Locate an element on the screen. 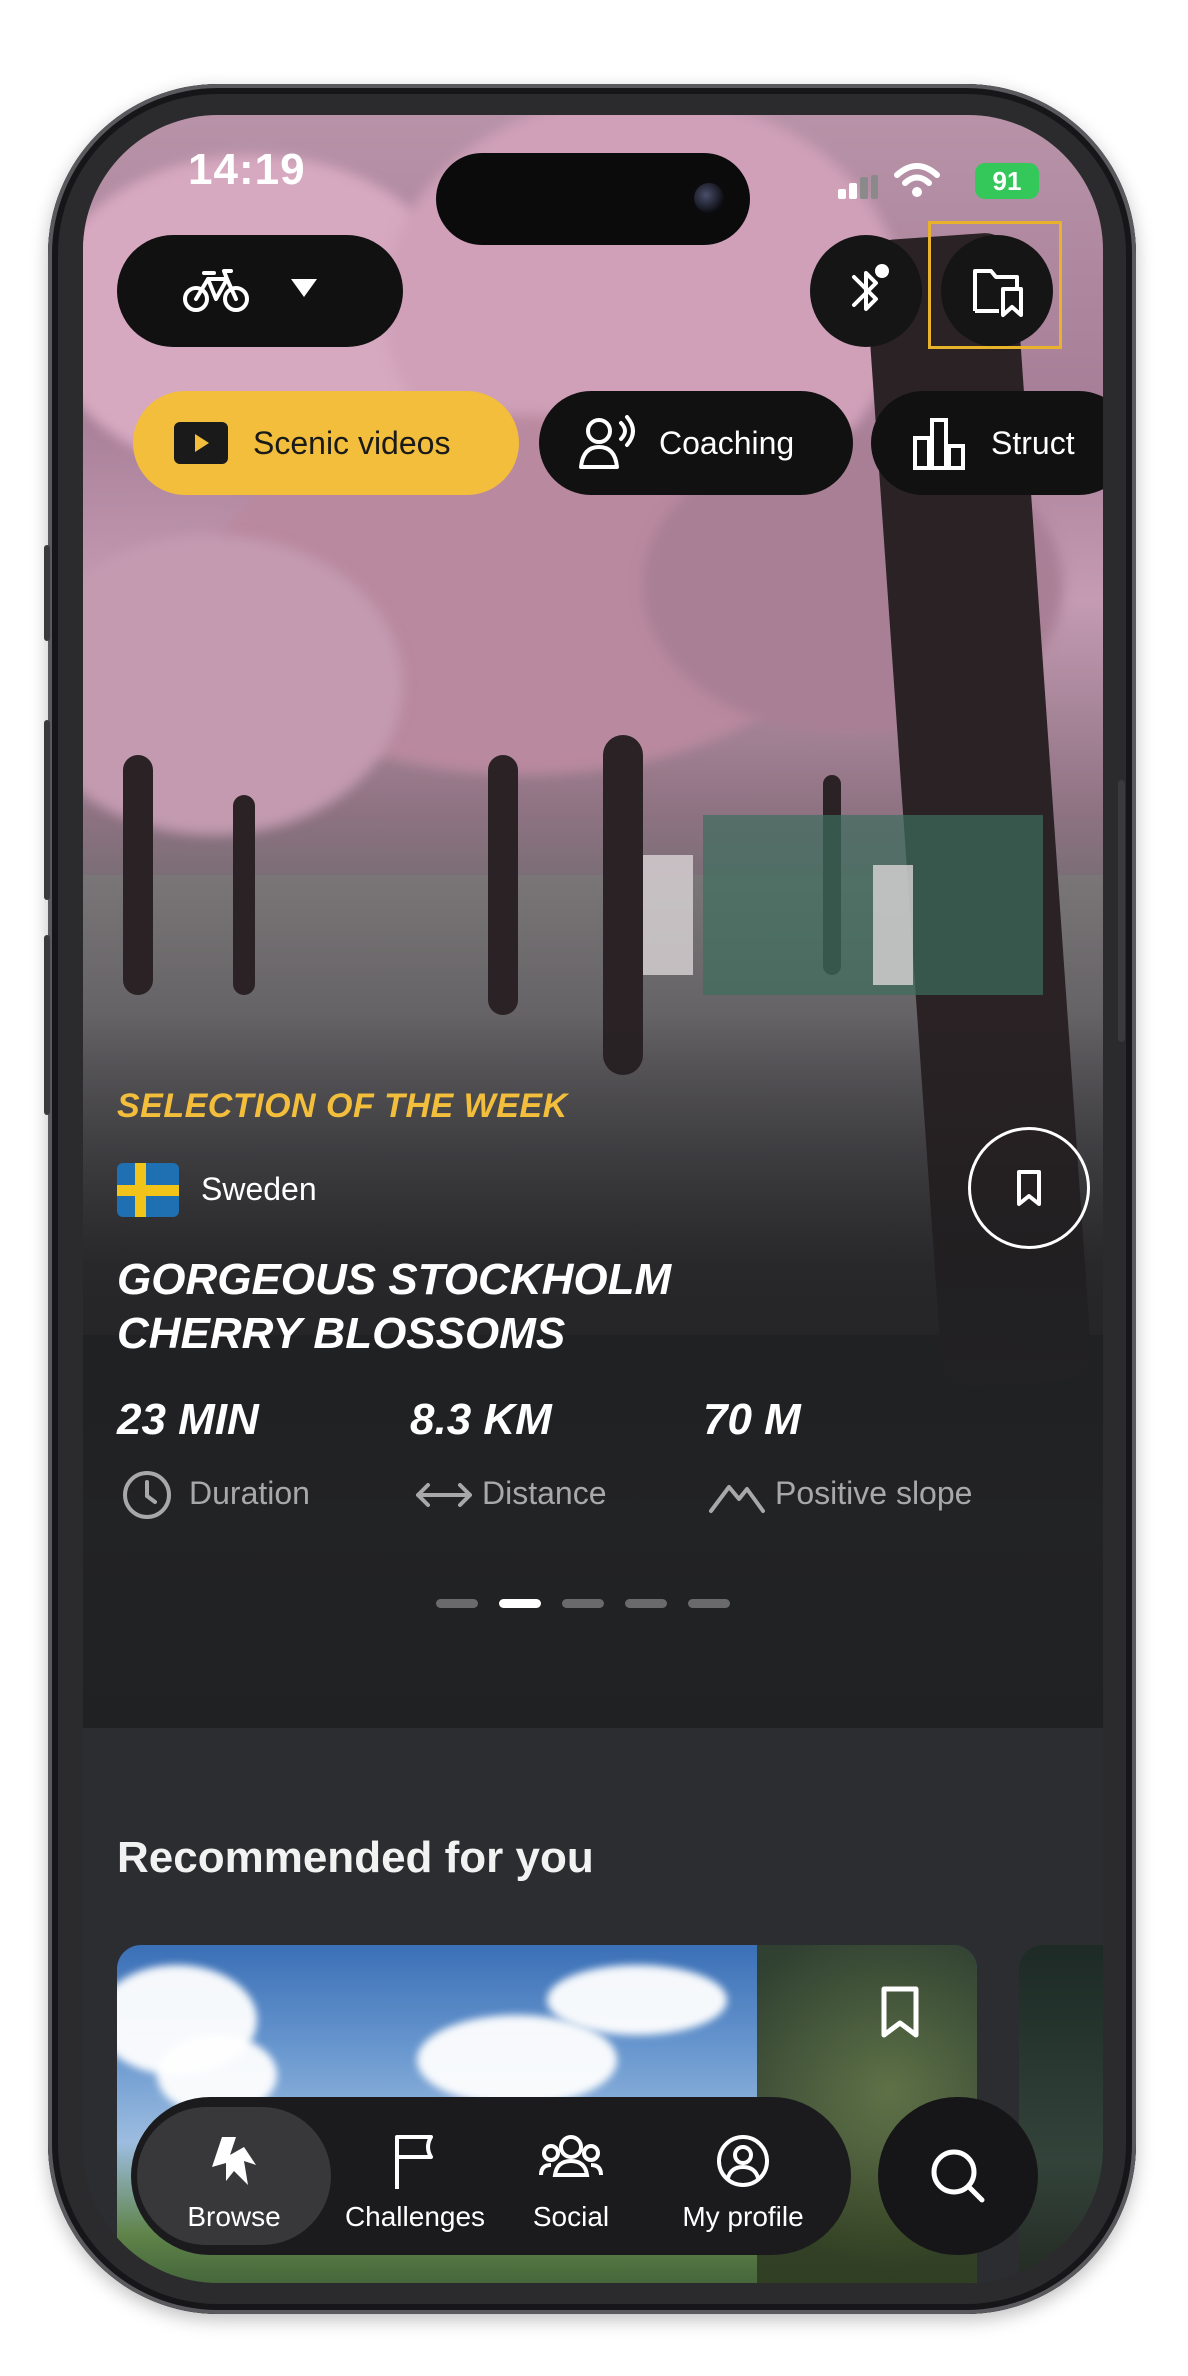 This screenshot has height=2376, width=1188. chevron-down-icon is located at coordinates (304, 288).